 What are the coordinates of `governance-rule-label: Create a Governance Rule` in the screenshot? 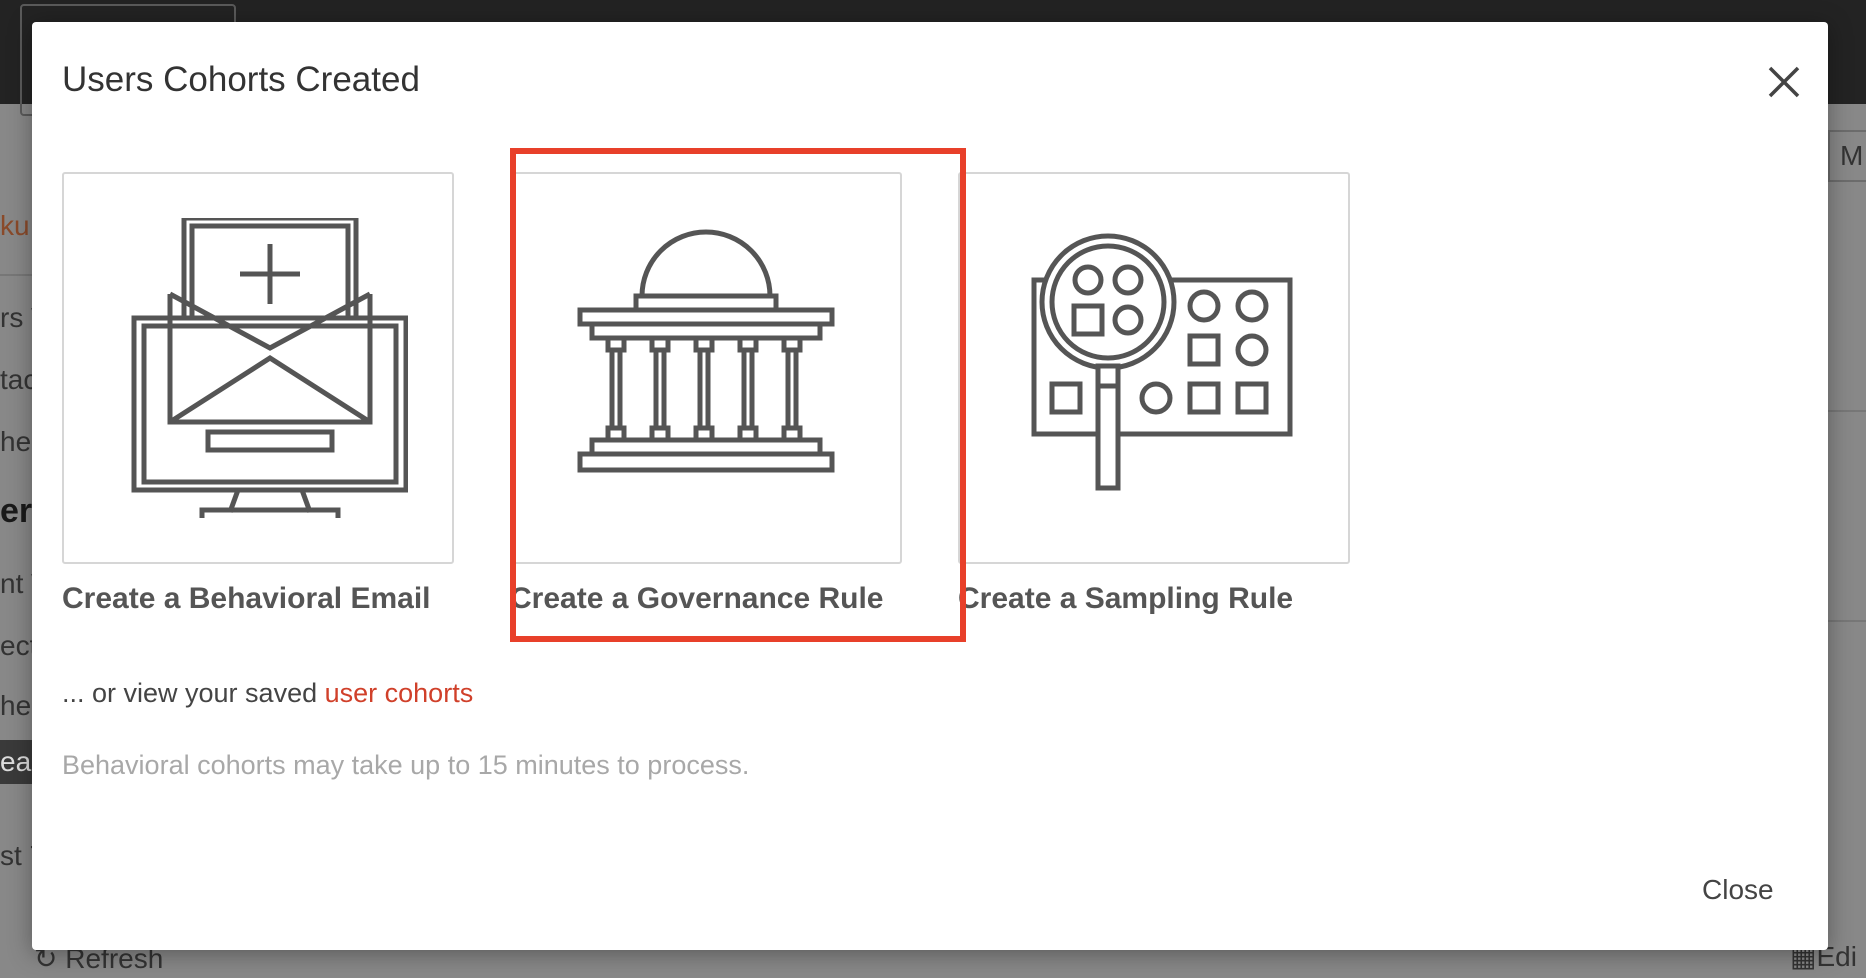 It's located at (706, 599).